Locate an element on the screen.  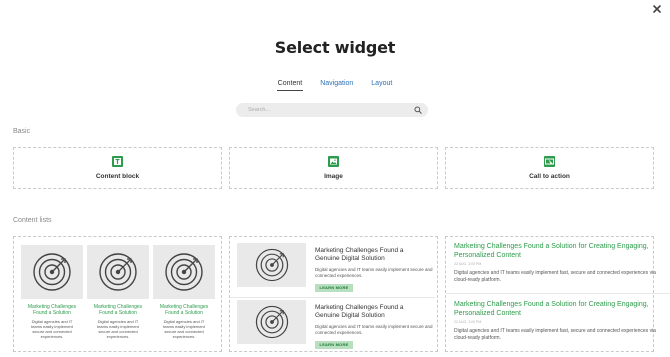
section-label-basic: Basic is located at coordinates (22, 131).